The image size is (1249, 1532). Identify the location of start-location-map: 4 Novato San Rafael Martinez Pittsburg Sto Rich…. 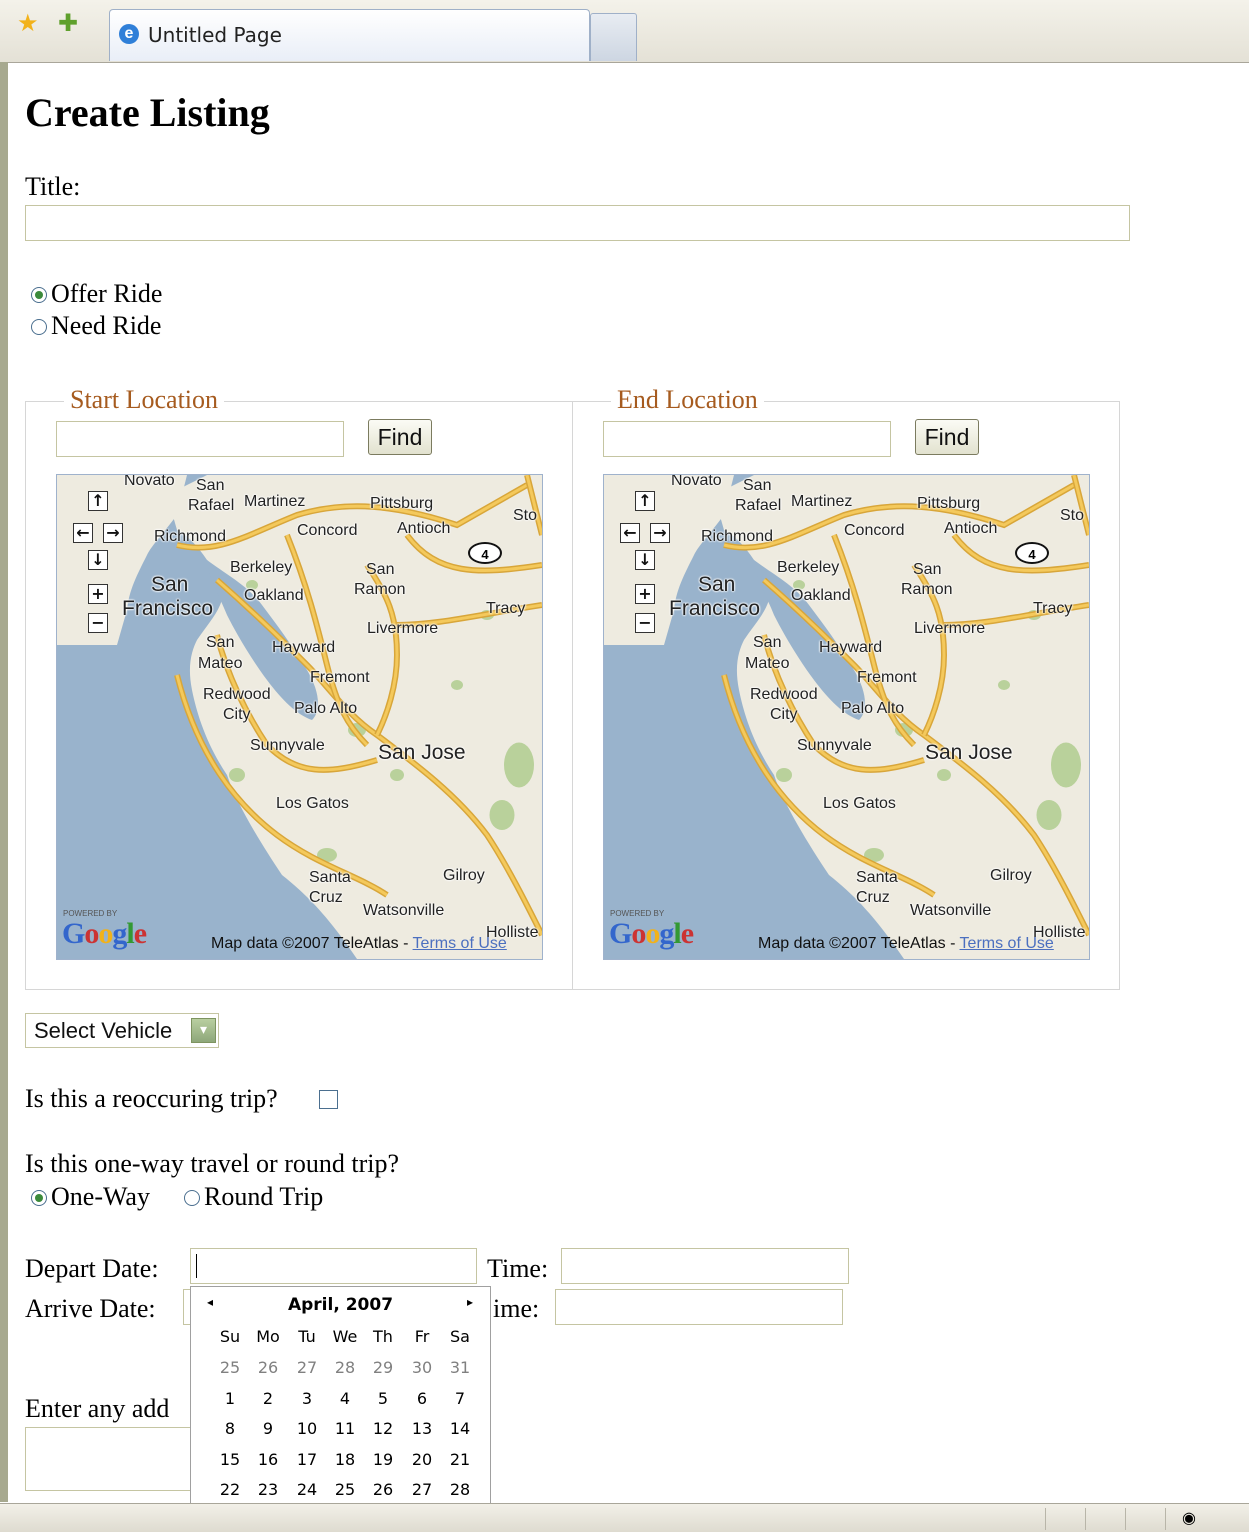
(299, 717).